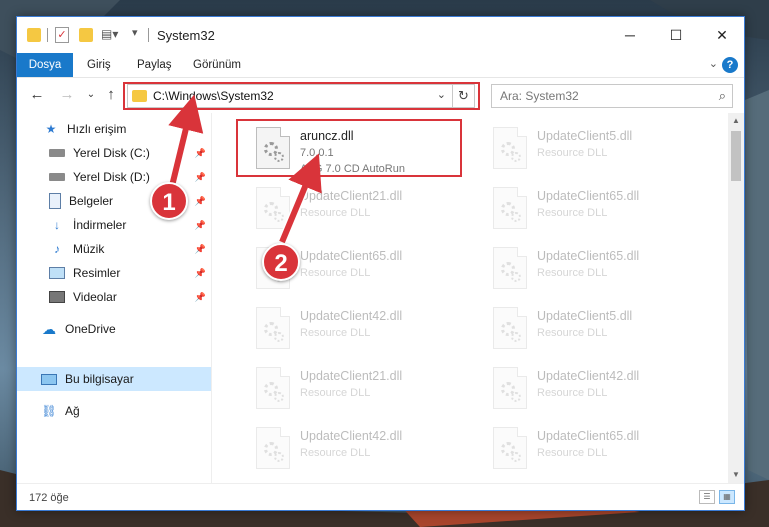 This screenshot has width=769, height=527. Describe the element at coordinates (730, 65) in the screenshot. I see `help-icon: ?` at that location.